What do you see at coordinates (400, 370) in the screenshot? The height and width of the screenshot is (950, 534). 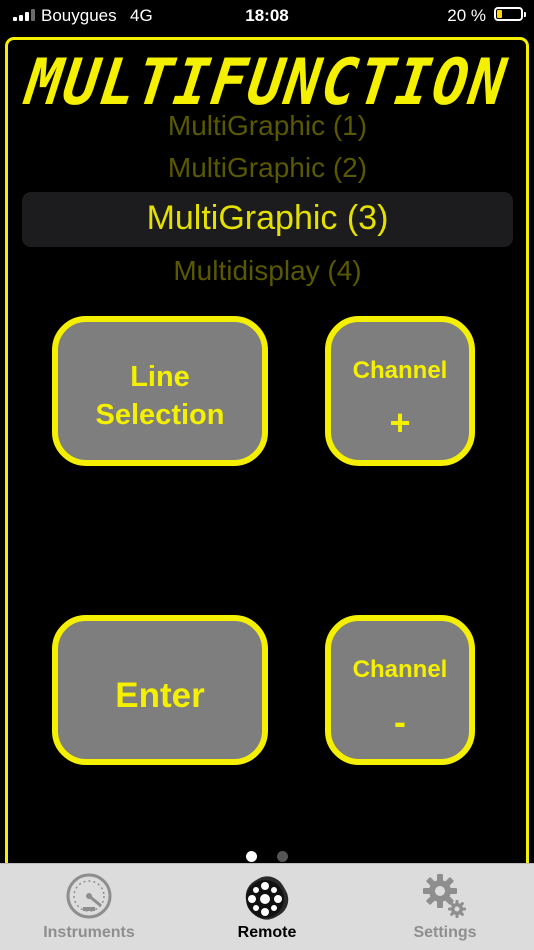 I see `channel-plus-label: Channel` at bounding box center [400, 370].